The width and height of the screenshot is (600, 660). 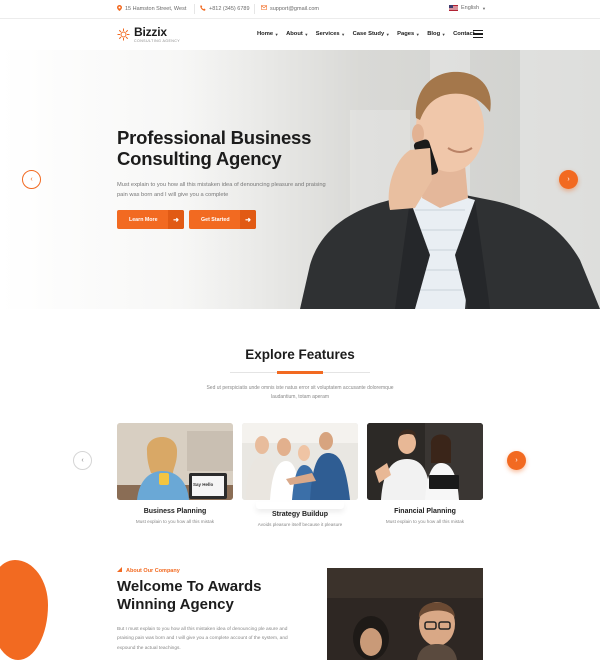 I want to click on feature-card-image: Say Hello, so click(x=175, y=461).